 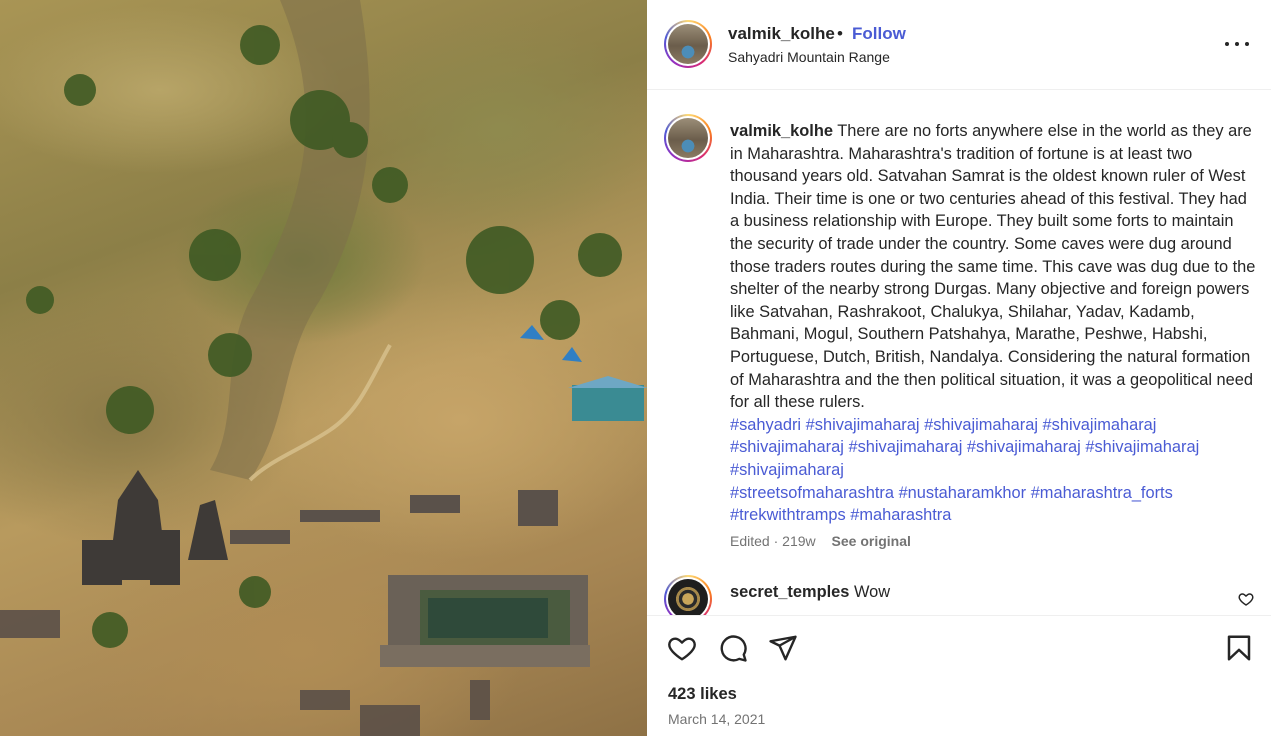 I want to click on action-bar: 423 likes March 14, 2021, so click(x=959, y=675).